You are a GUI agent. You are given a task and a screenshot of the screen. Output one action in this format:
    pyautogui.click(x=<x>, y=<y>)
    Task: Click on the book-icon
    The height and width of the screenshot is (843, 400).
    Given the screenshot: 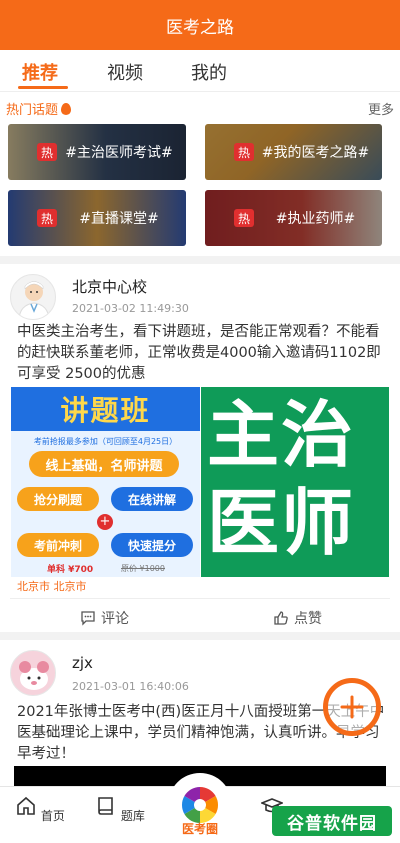 What is the action you would take?
    pyautogui.click(x=105, y=806)
    